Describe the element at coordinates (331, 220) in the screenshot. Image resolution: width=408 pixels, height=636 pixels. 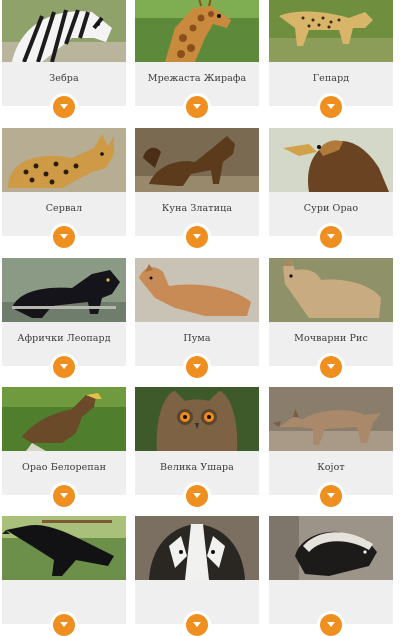
I see `animal-card-panel: Сури Орао` at that location.